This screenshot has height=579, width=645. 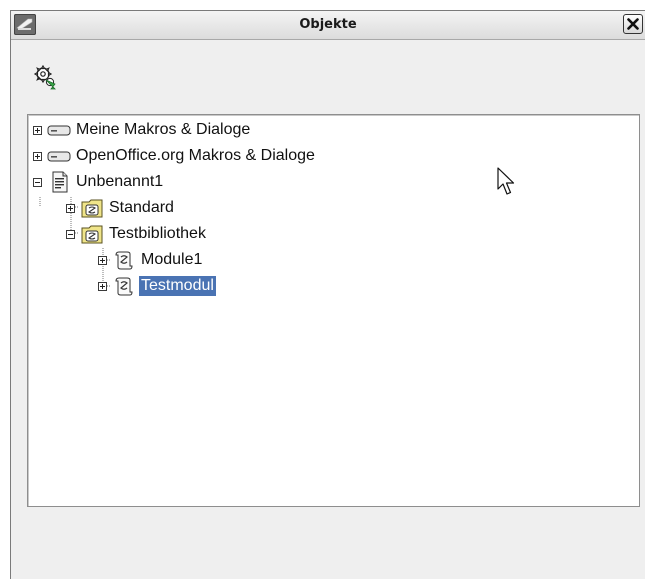 I want to click on tree-node-my-macros: Meine Makros & Dialoge, so click(x=142, y=130).